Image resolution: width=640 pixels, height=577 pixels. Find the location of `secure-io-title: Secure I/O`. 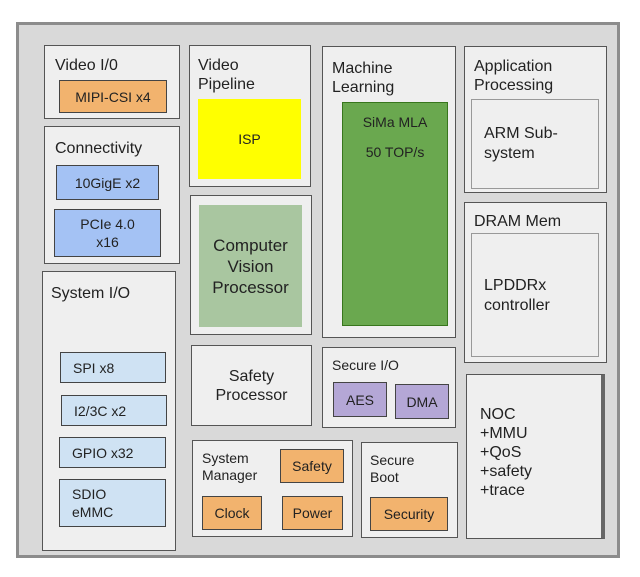

secure-io-title: Secure I/O is located at coordinates (365, 365).